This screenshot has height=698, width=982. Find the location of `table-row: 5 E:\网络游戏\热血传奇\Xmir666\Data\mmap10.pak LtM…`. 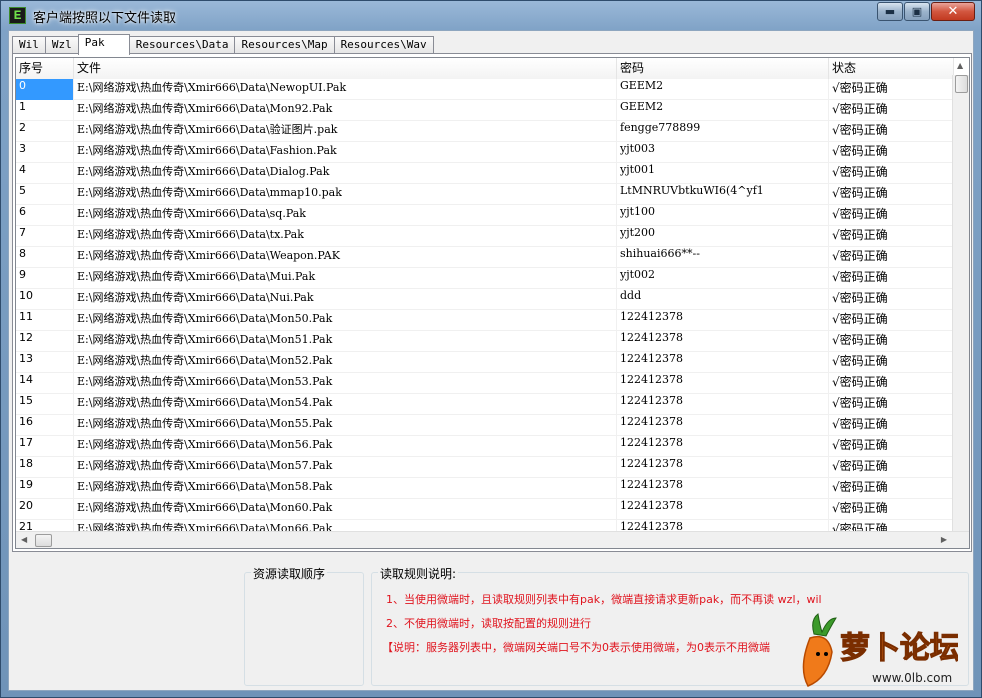

table-row: 5 E:\网络游戏\热血传奇\Xmir666\Data\mmap10.pak LtM… is located at coordinates (485, 194).